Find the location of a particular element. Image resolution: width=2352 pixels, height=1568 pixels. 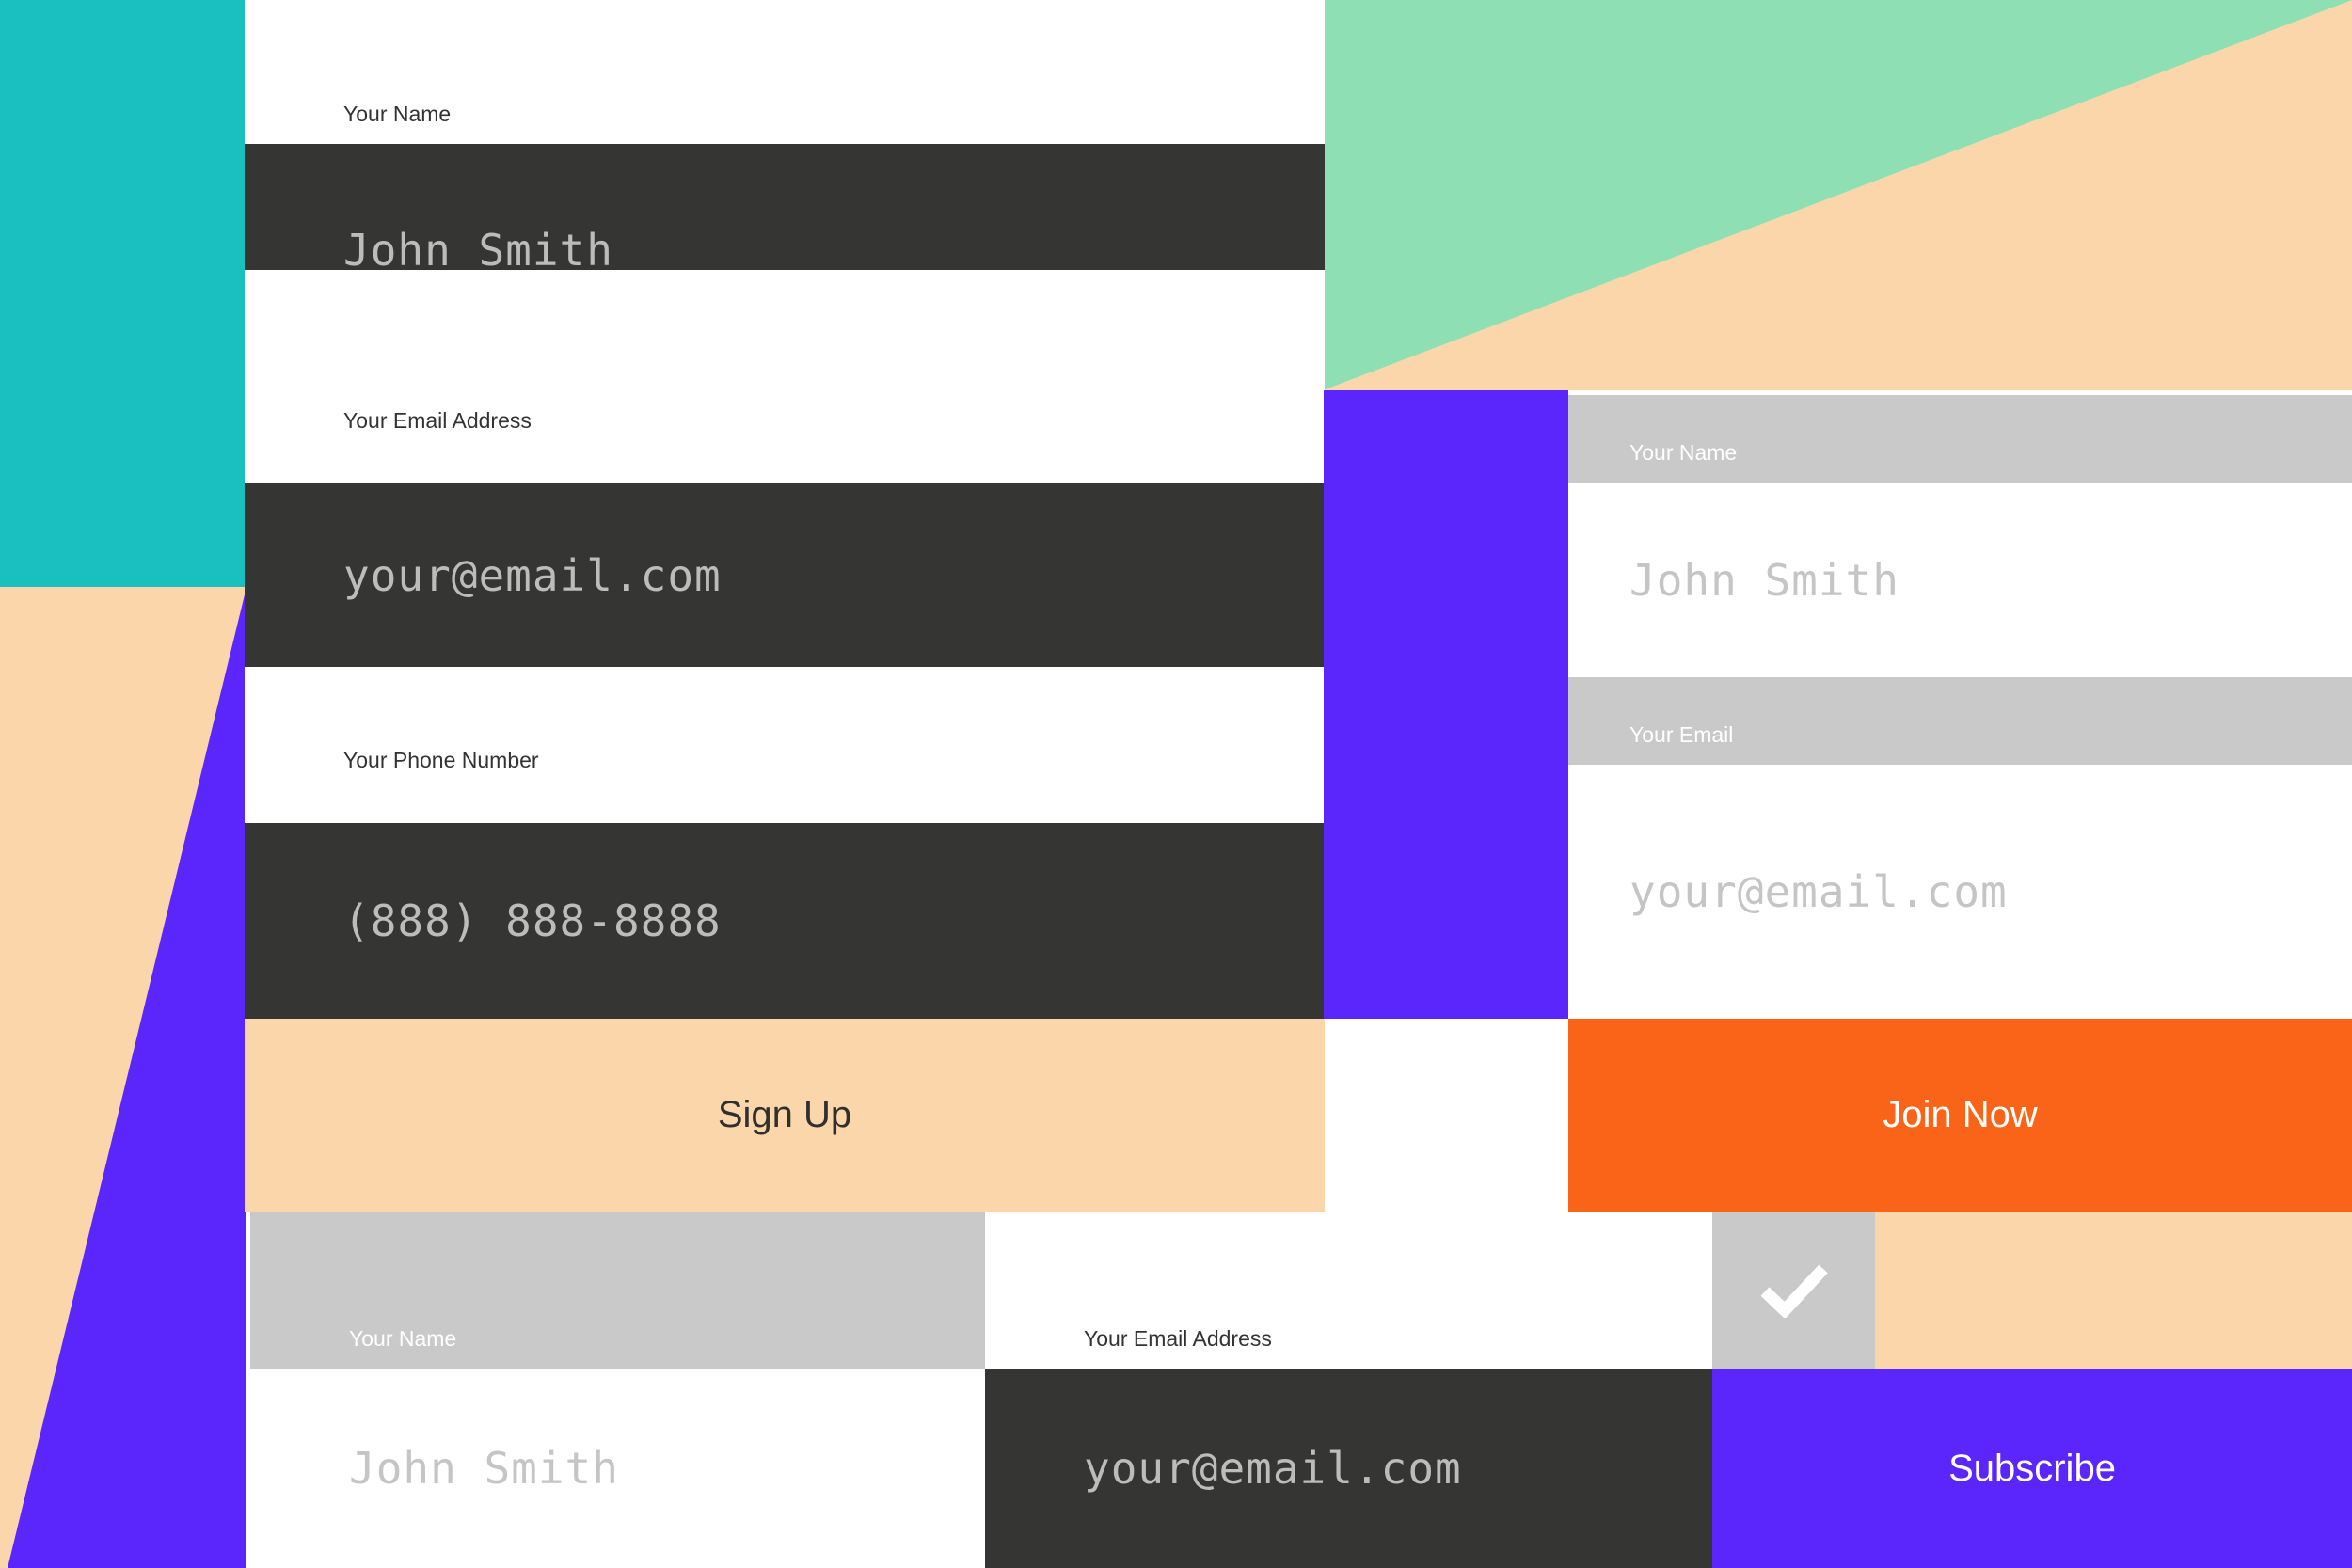

signup-gap-one is located at coordinates (785, 313).